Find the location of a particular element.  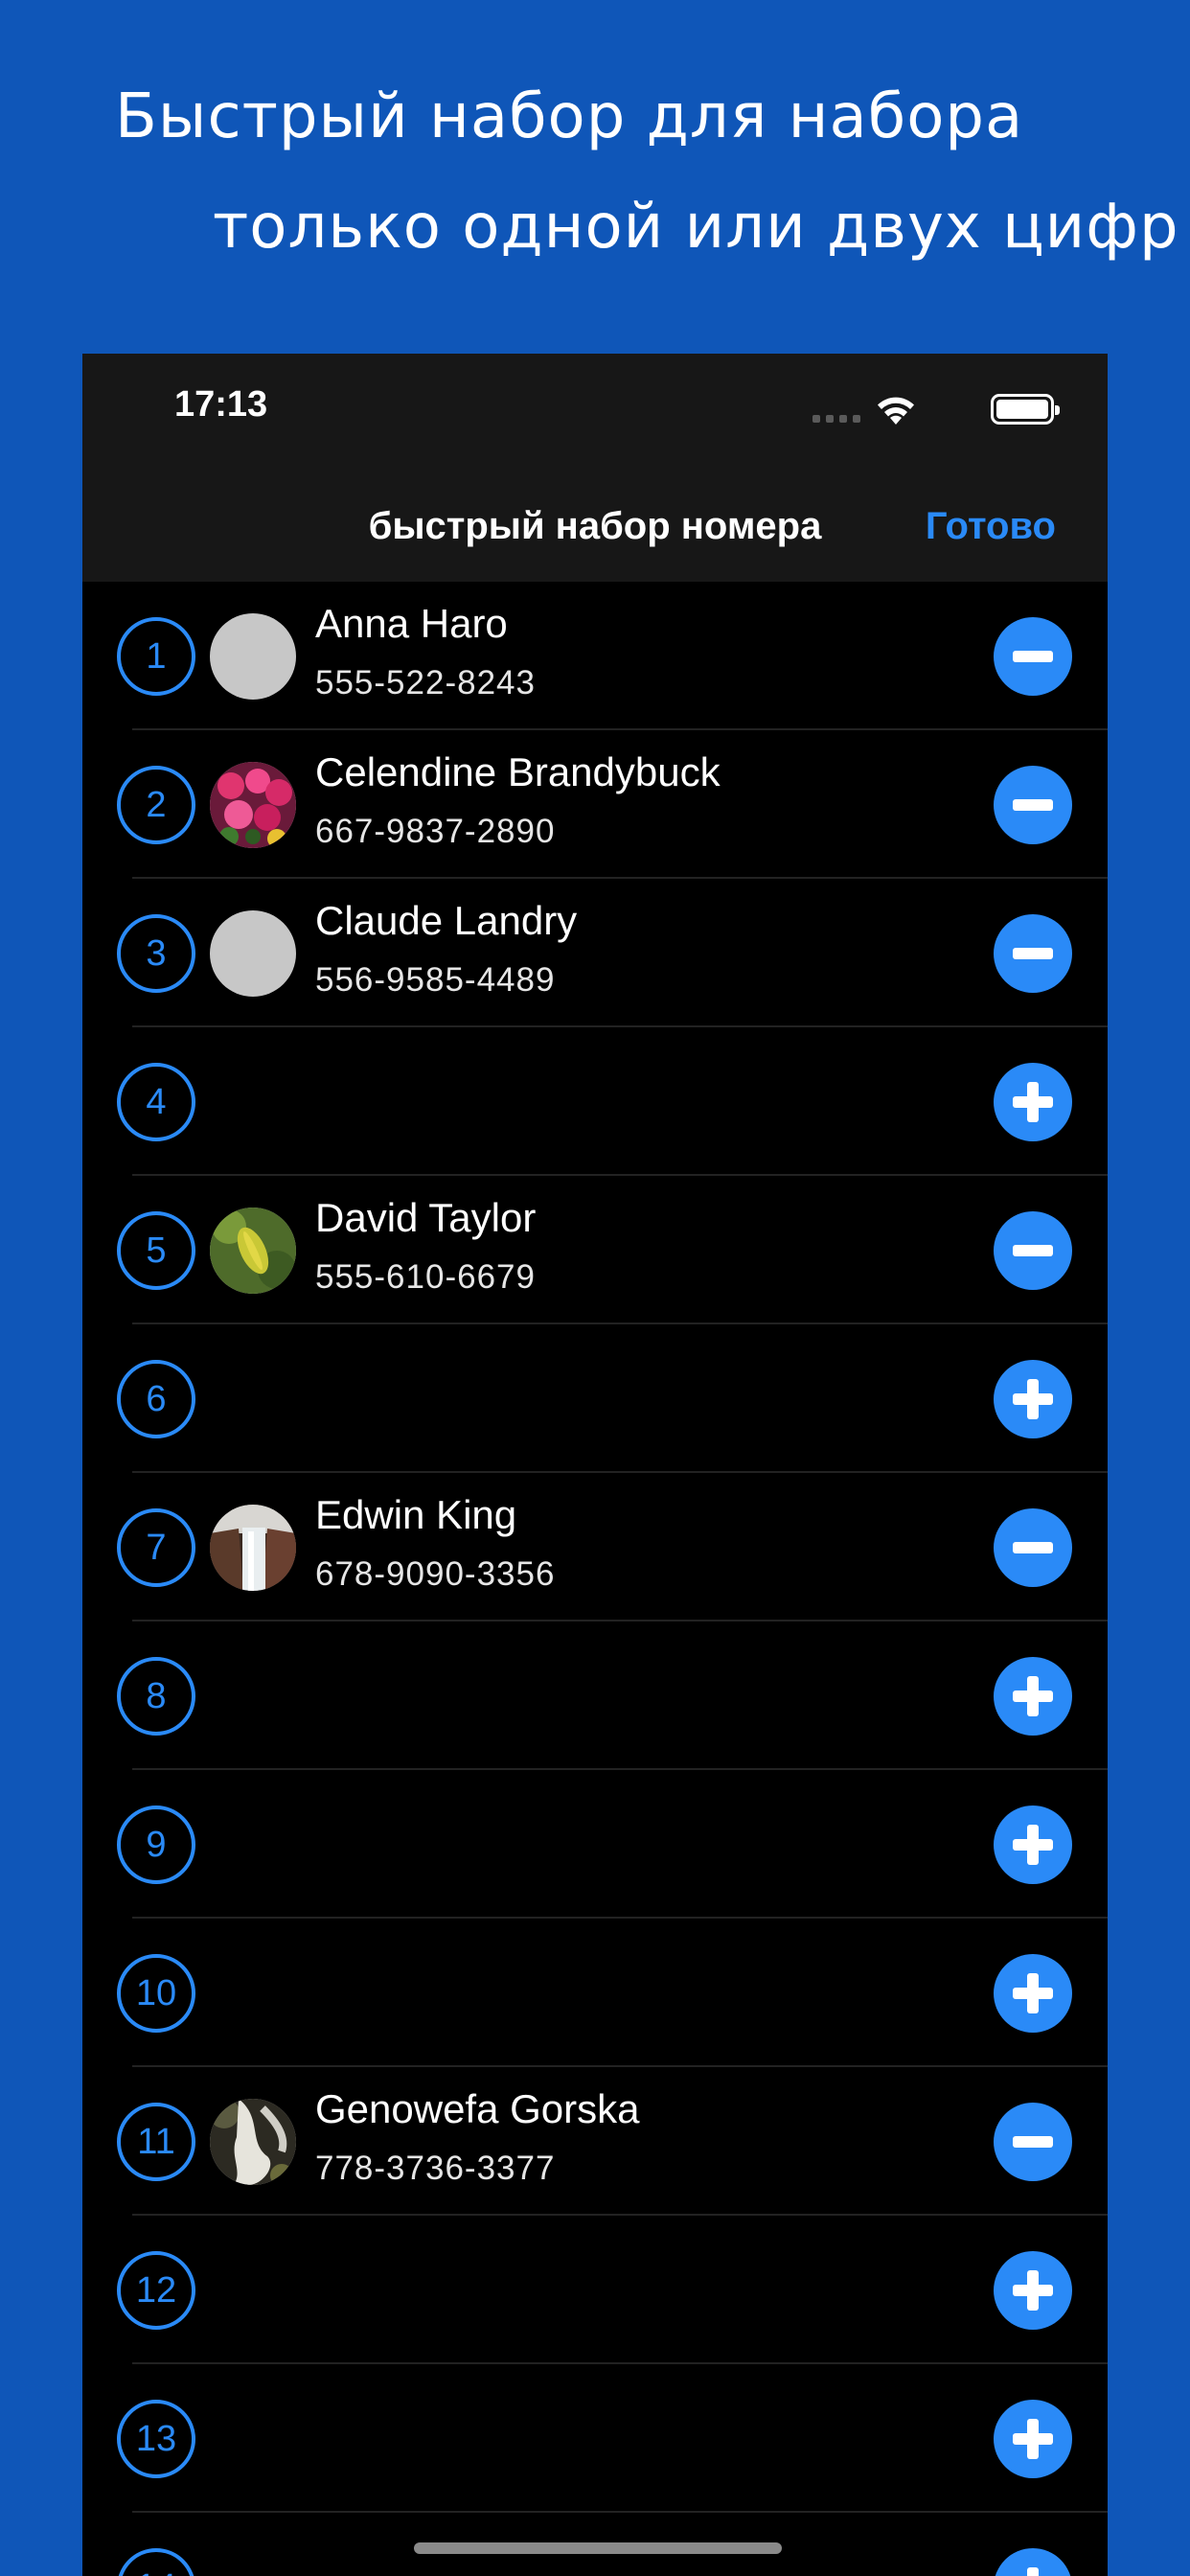

contact-name: Claude Landry is located at coordinates (447, 920).